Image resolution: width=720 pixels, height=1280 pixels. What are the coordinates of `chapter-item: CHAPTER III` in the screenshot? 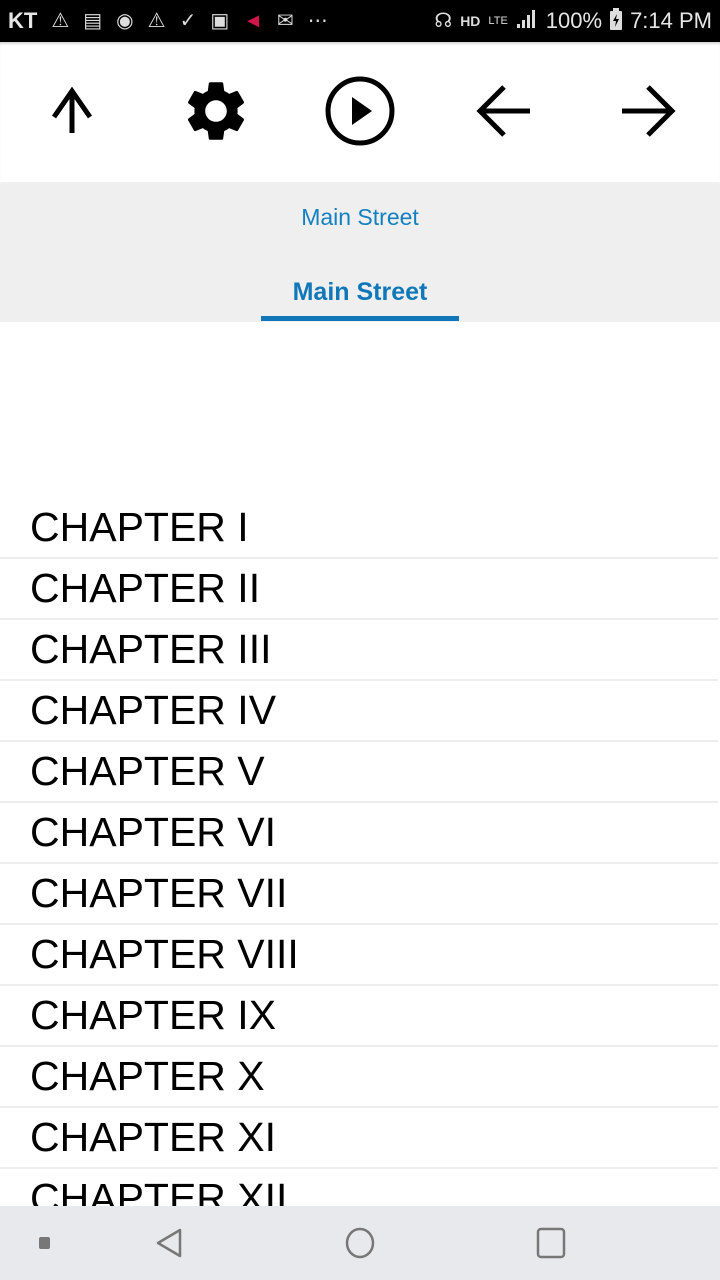 It's located at (359, 650).